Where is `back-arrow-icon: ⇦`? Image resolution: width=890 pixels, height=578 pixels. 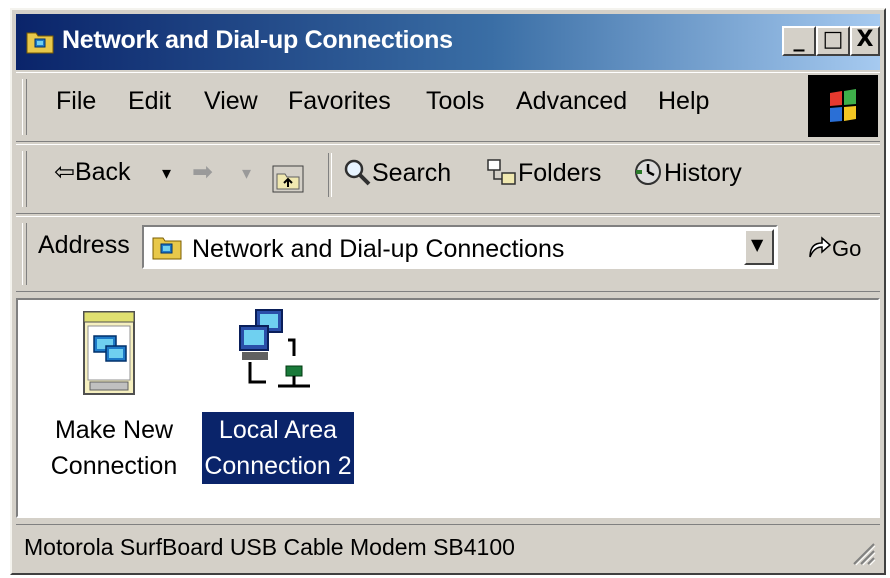 back-arrow-icon: ⇦ is located at coordinates (64, 171).